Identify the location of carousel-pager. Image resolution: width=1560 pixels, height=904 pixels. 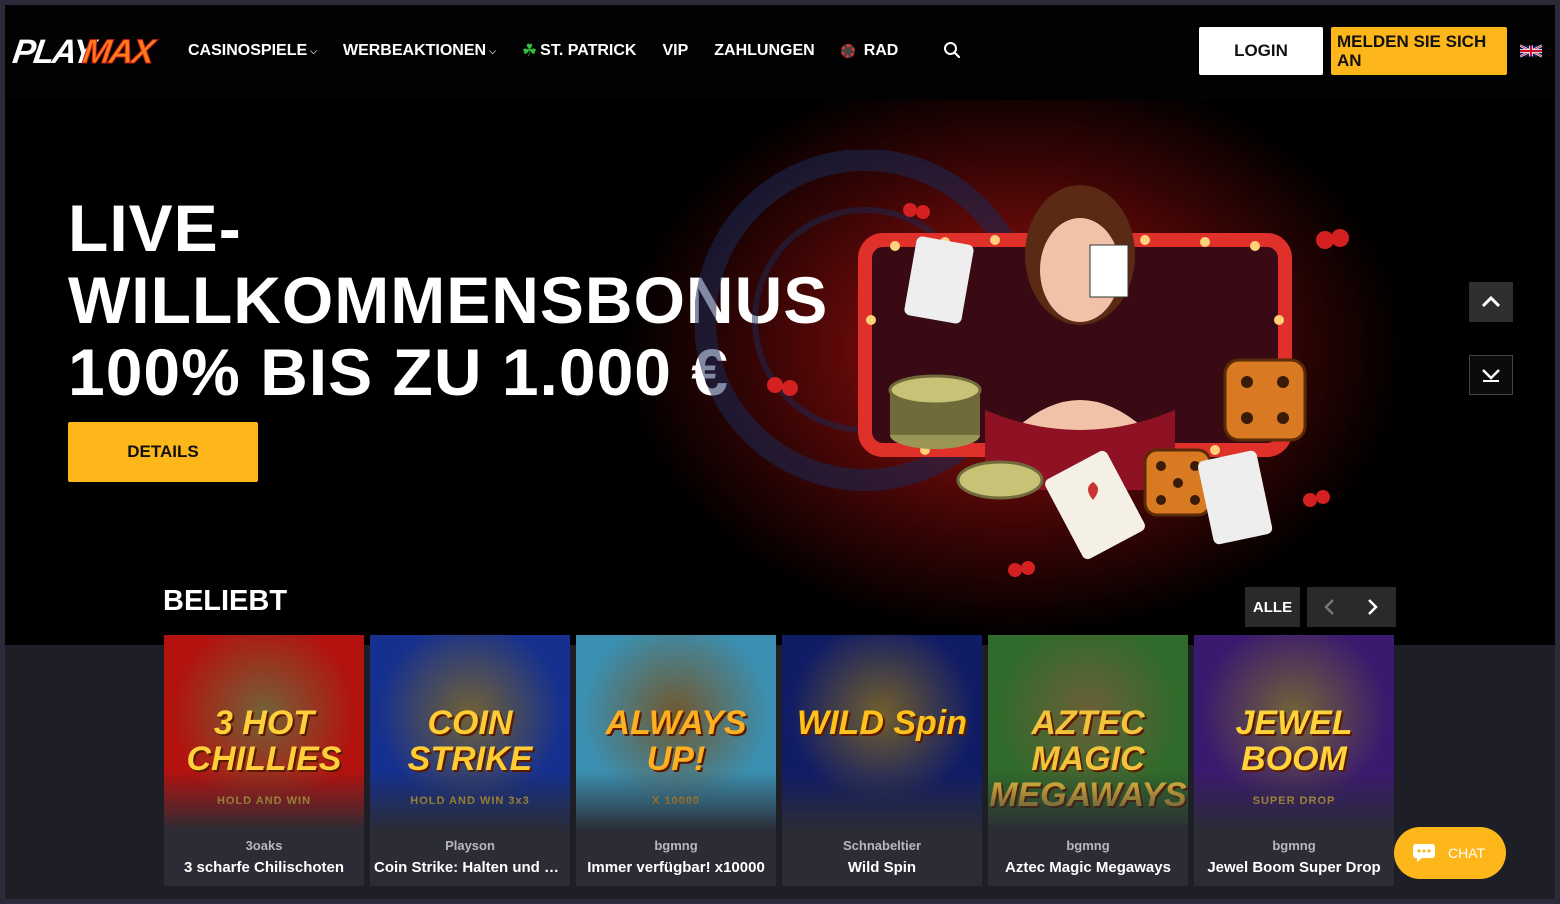
(1351, 607).